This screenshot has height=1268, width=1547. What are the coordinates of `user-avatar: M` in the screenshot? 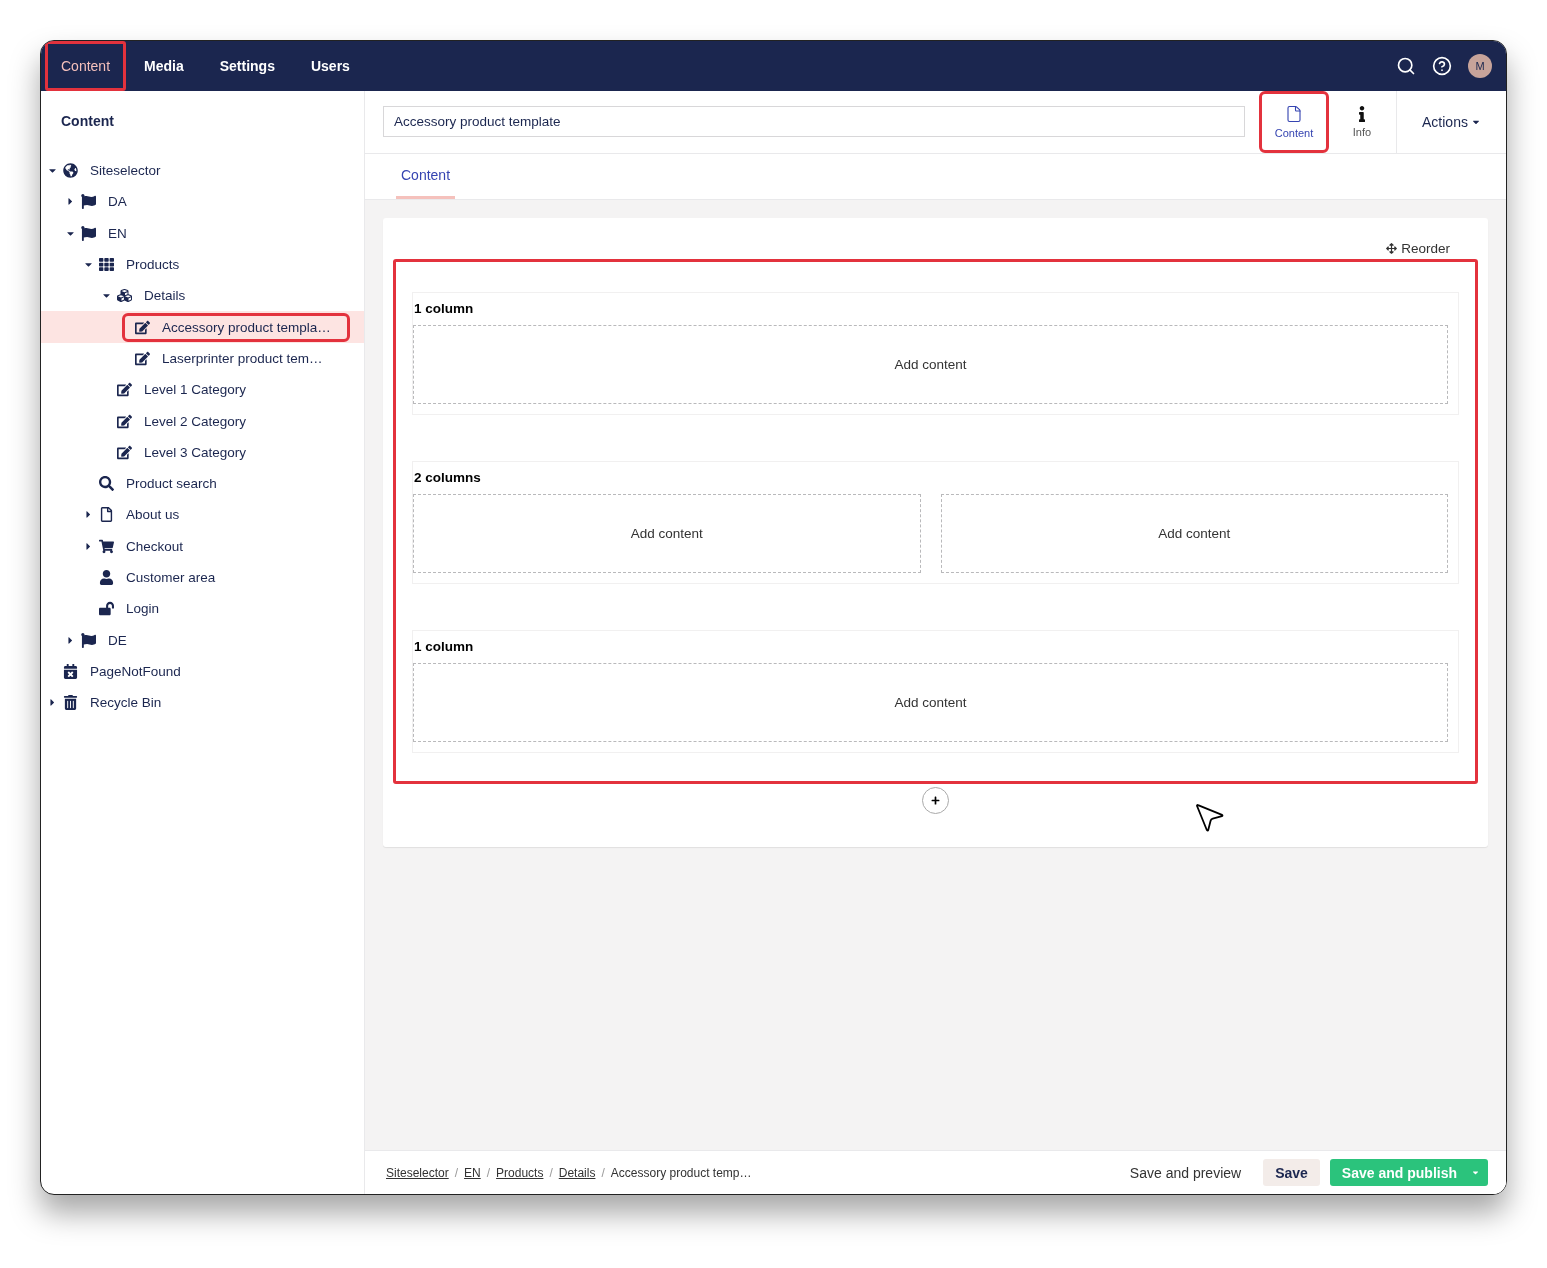 It's located at (1480, 66).